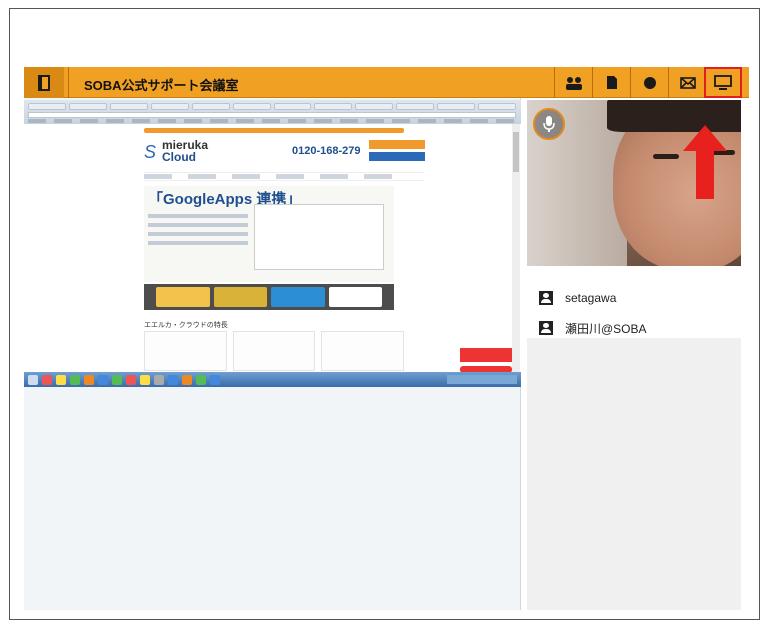 The image size is (768, 625). What do you see at coordinates (150, 152) in the screenshot?
I see `logo-mark: S` at bounding box center [150, 152].